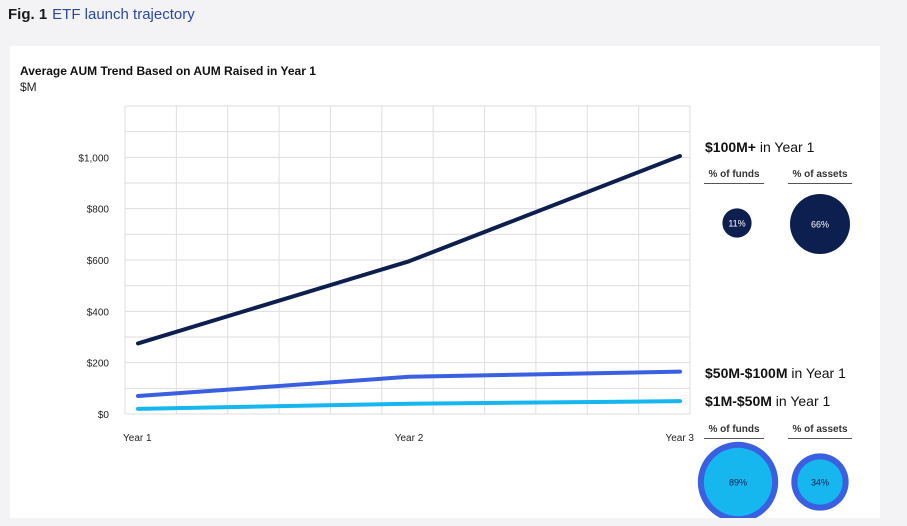 The image size is (907, 526). Describe the element at coordinates (734, 176) in the screenshot. I see `top-funds-header: % of funds` at that location.